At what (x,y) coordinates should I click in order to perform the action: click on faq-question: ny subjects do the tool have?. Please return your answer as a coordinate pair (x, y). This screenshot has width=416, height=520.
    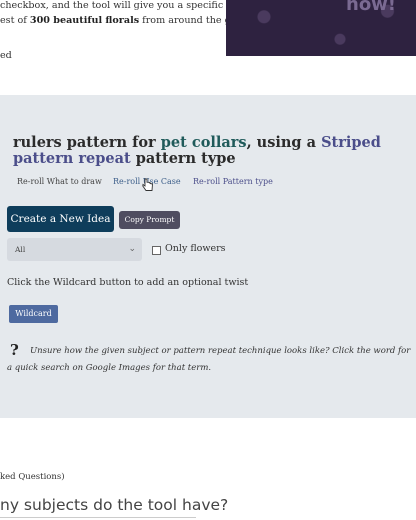
    Looking at the image, I should click on (114, 505).